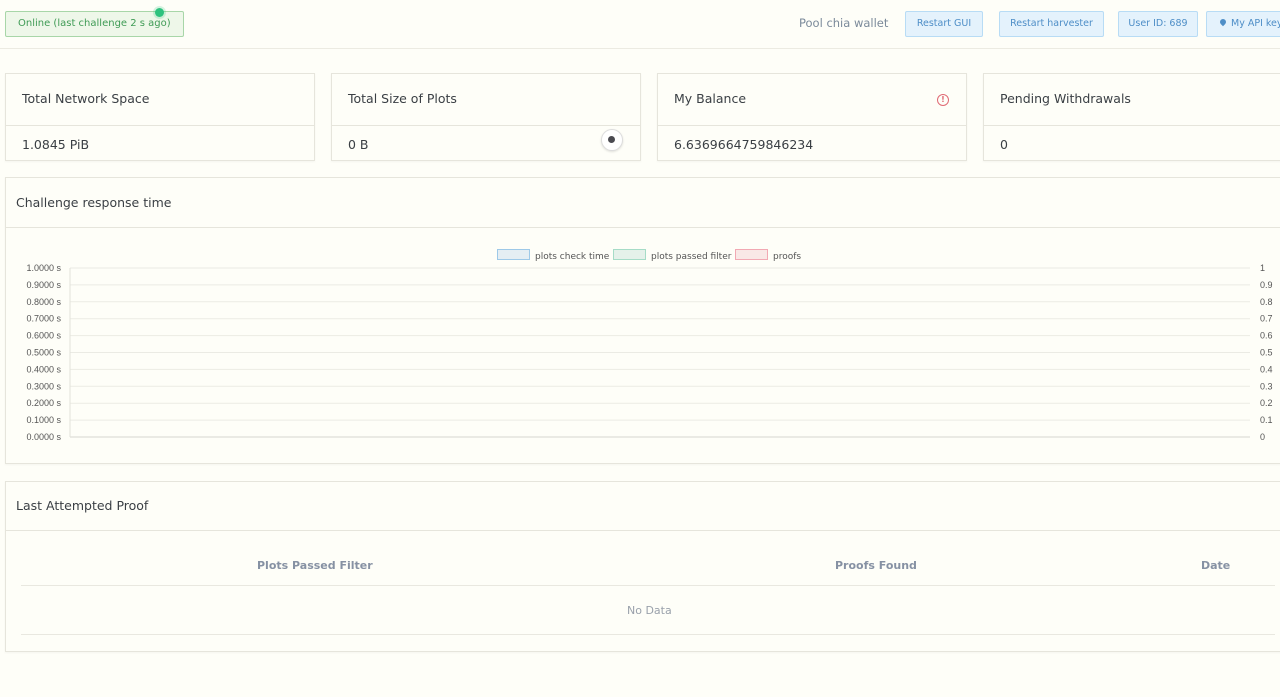  Describe the element at coordinates (1131, 117) in the screenshot. I see `withdrawals-card: Pending Withdrawals 0` at that location.